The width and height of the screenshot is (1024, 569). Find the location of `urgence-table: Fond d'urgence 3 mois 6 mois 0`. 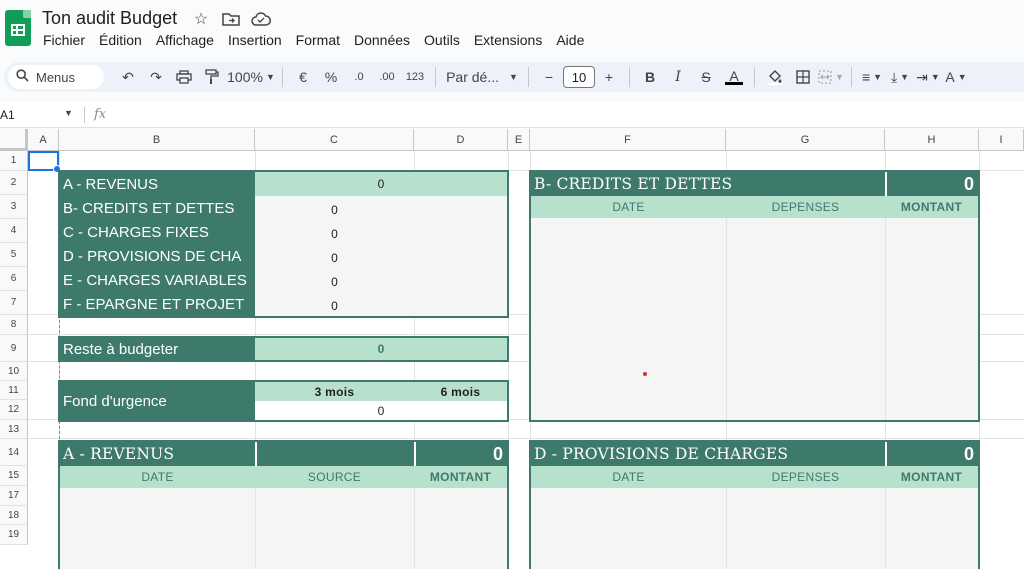

urgence-table: Fond d'urgence 3 mois 6 mois 0 is located at coordinates (283, 401).